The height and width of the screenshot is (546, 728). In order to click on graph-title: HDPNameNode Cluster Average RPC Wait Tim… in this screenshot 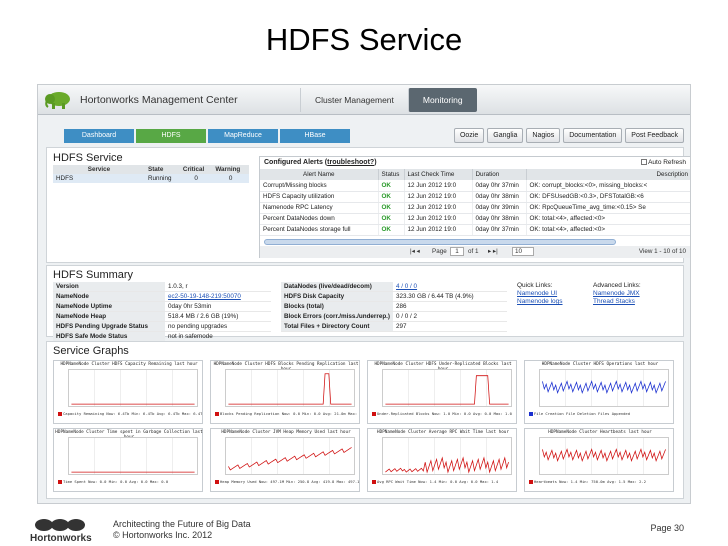, I will do `click(443, 432)`.